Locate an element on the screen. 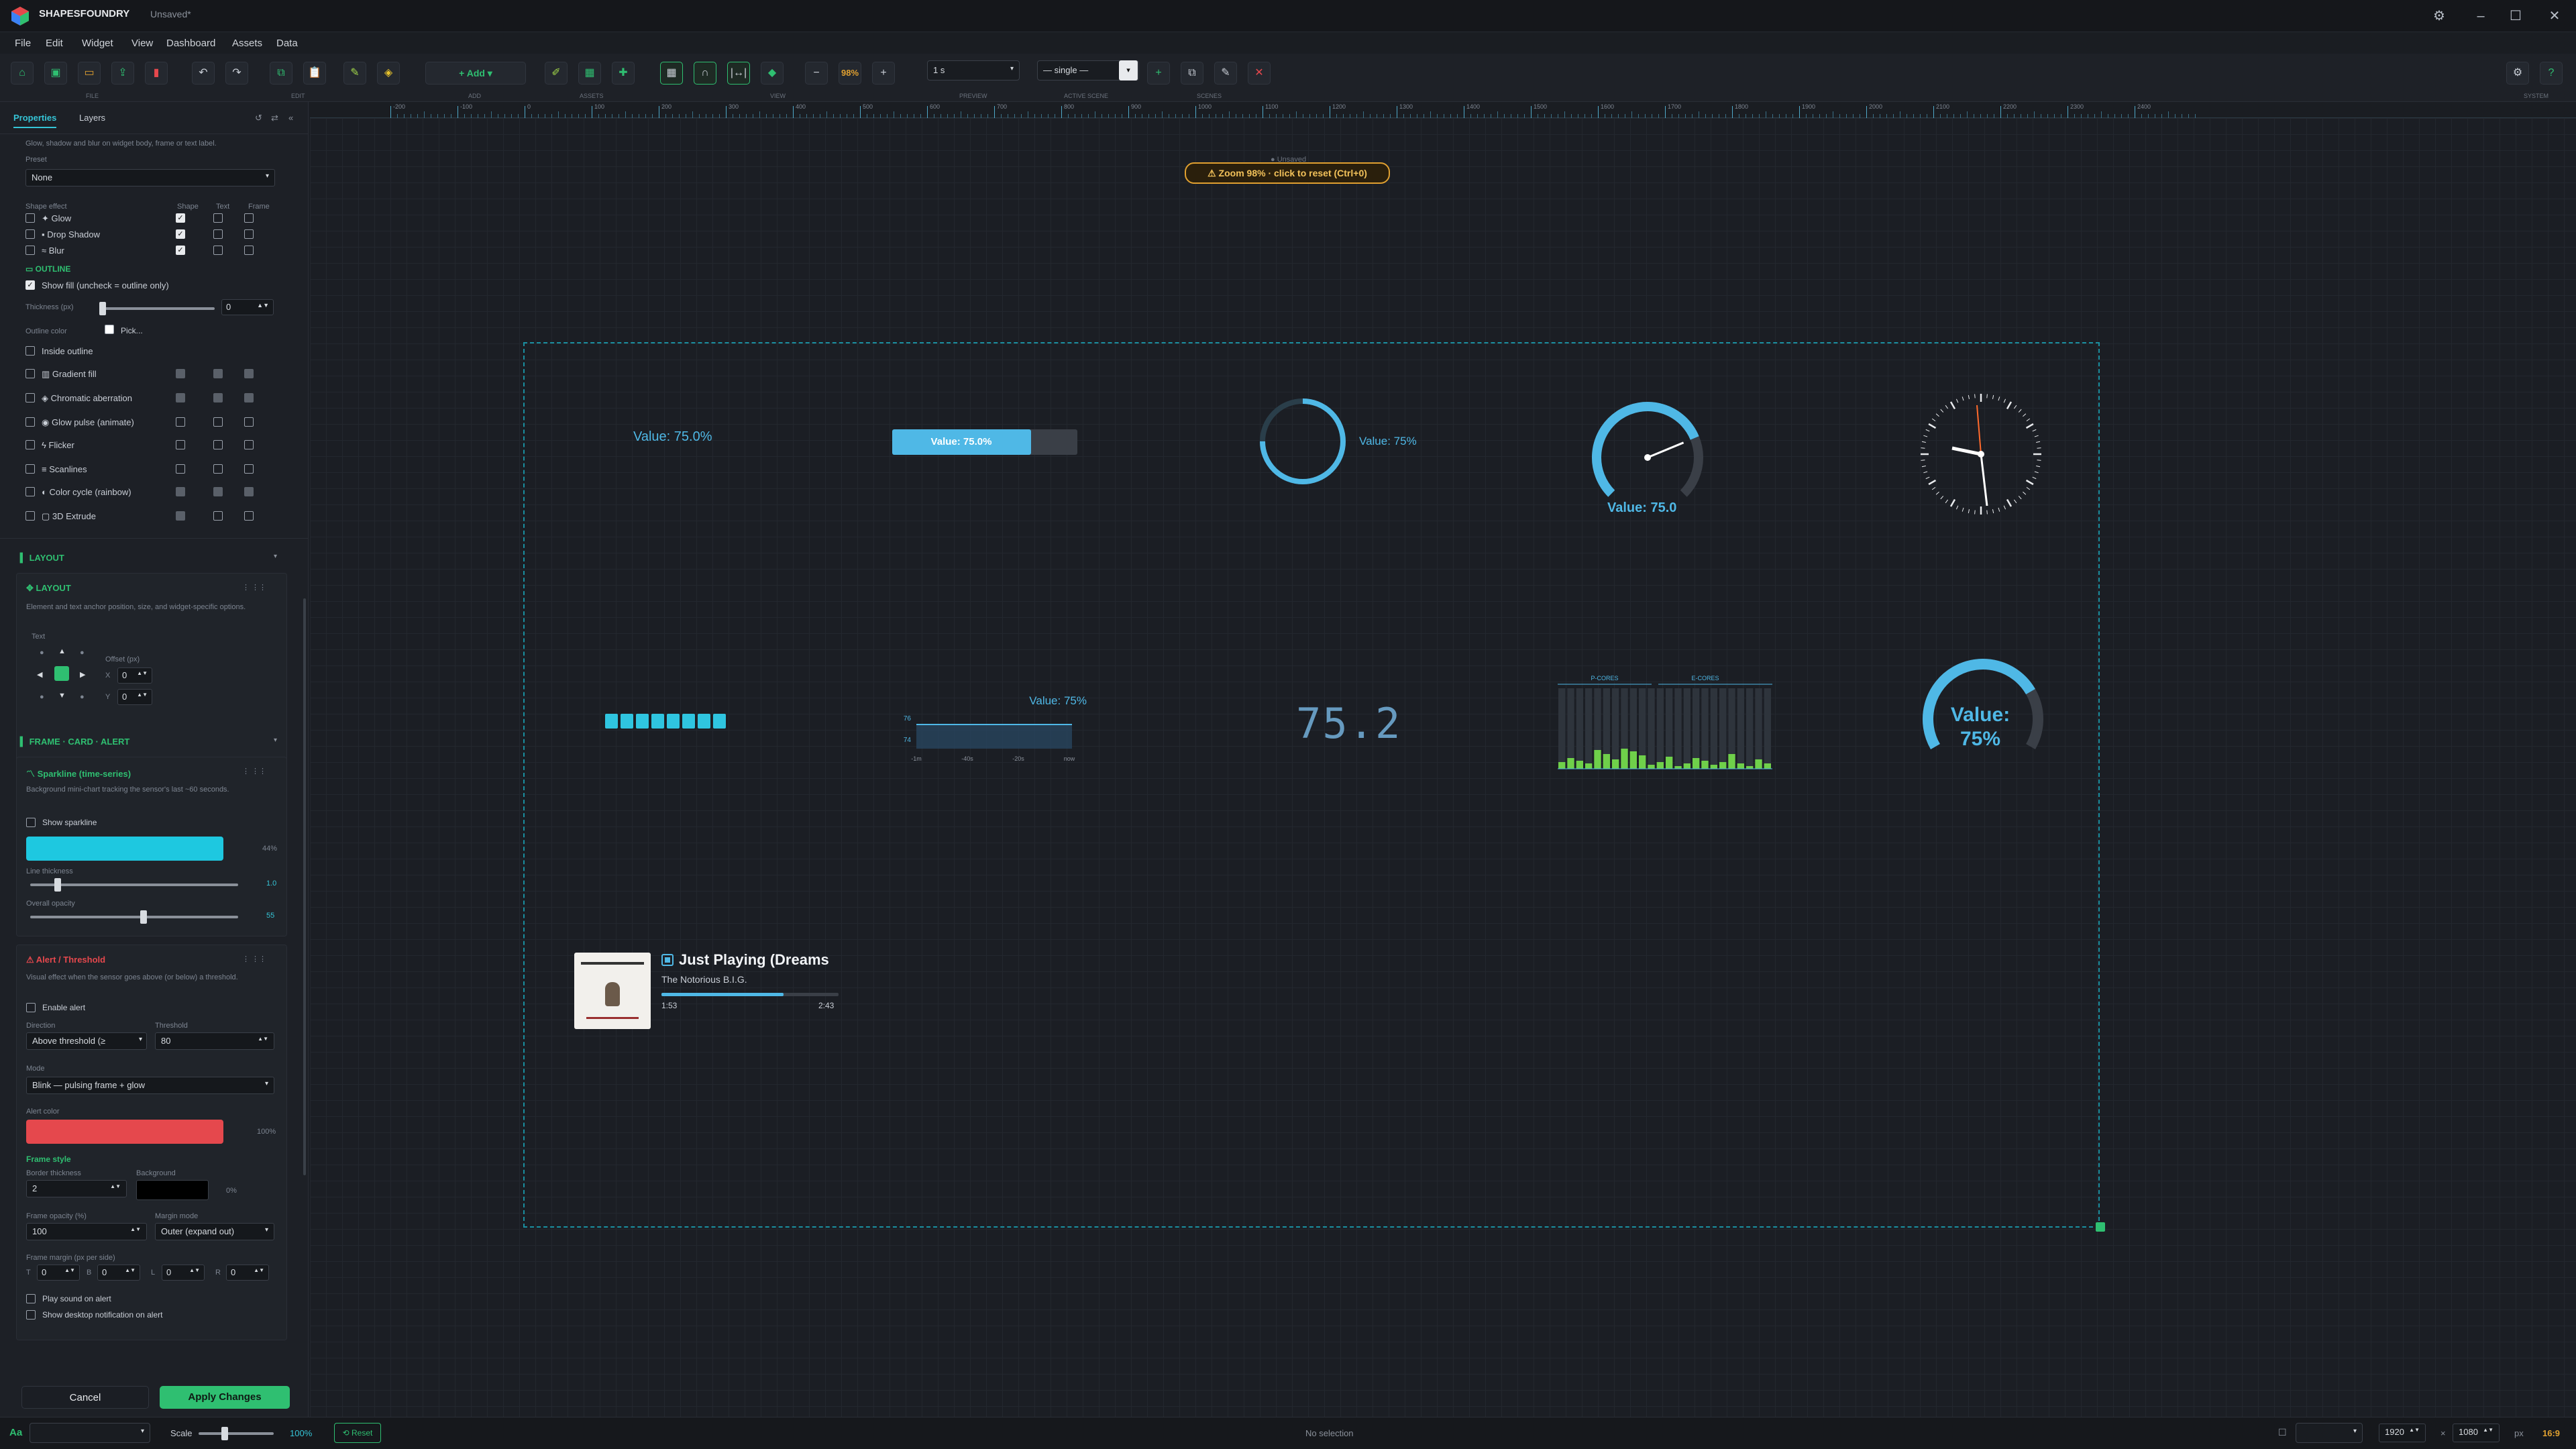 This screenshot has height=1449, width=2576. margin-t-input: 0 ▲▼ is located at coordinates (58, 1273).